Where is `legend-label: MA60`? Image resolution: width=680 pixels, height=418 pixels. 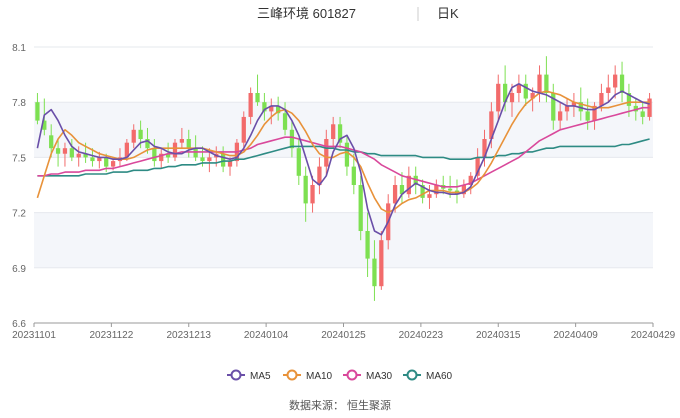 legend-label: MA60 is located at coordinates (439, 376).